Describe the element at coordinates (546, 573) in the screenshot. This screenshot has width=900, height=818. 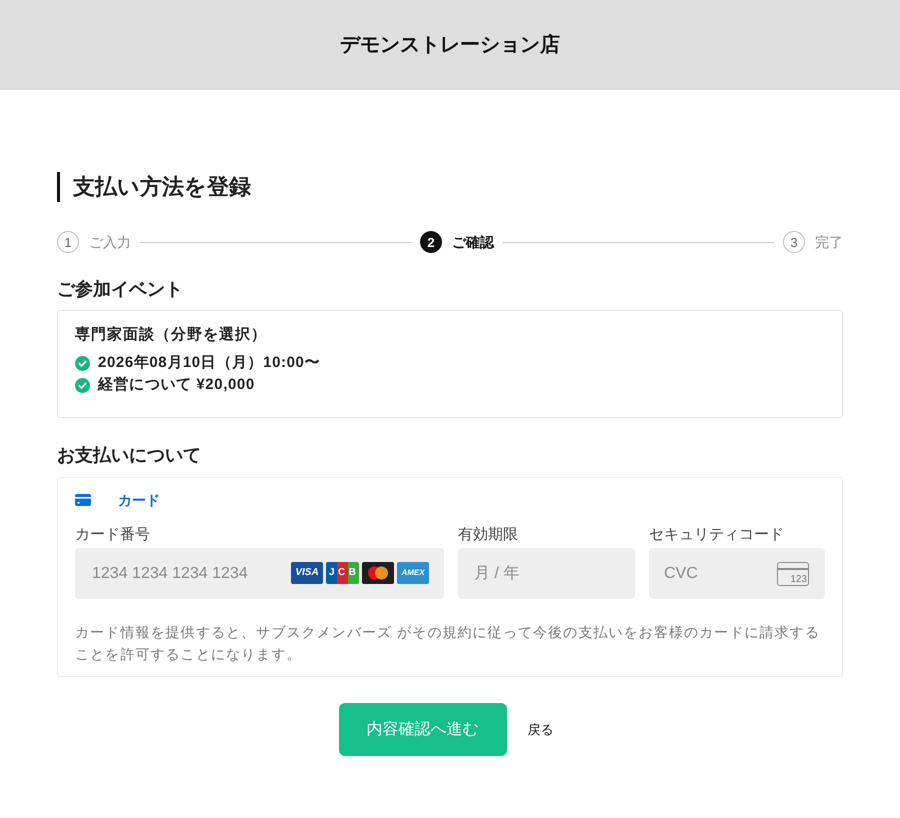
I see `expiry-field: 月 / 年` at that location.